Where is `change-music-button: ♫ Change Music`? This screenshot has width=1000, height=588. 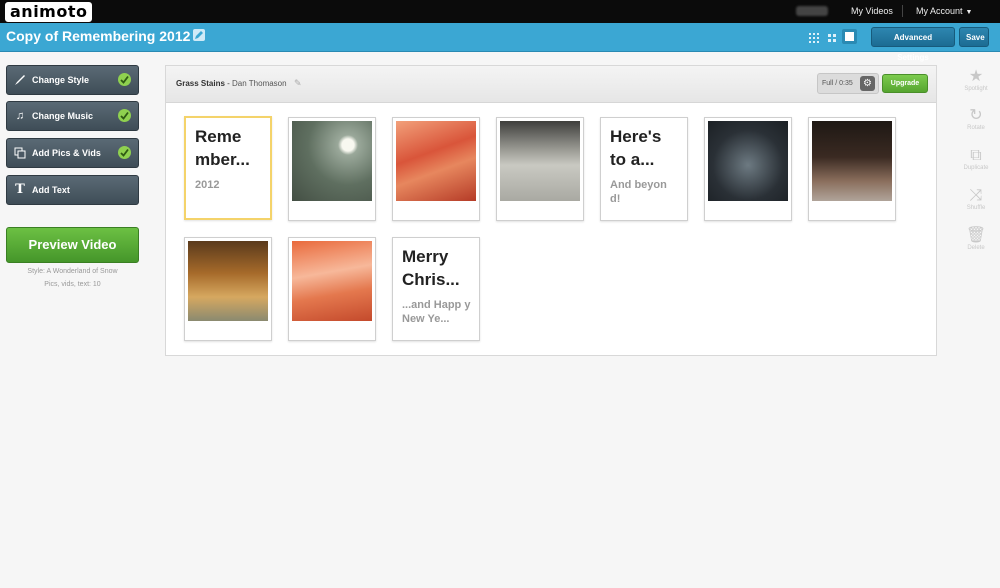 change-music-button: ♫ Change Music is located at coordinates (72, 116).